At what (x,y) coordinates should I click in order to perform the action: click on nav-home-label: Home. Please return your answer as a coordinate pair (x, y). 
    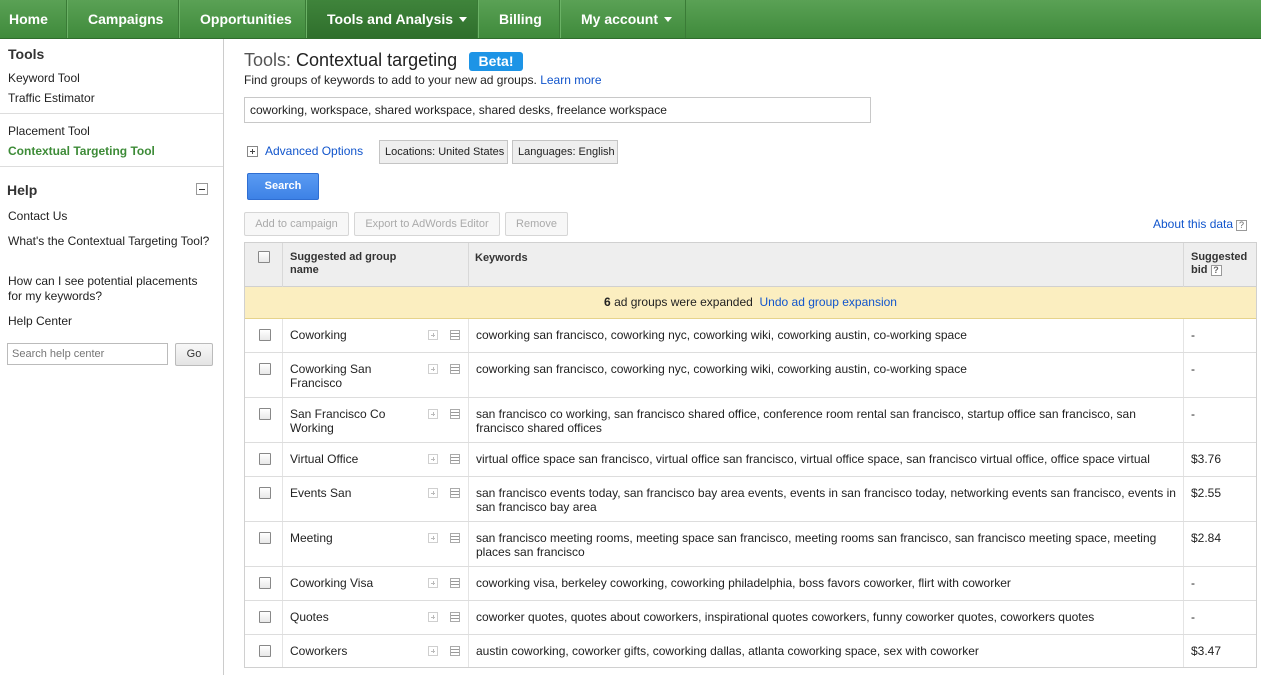
    Looking at the image, I should click on (28, 19).